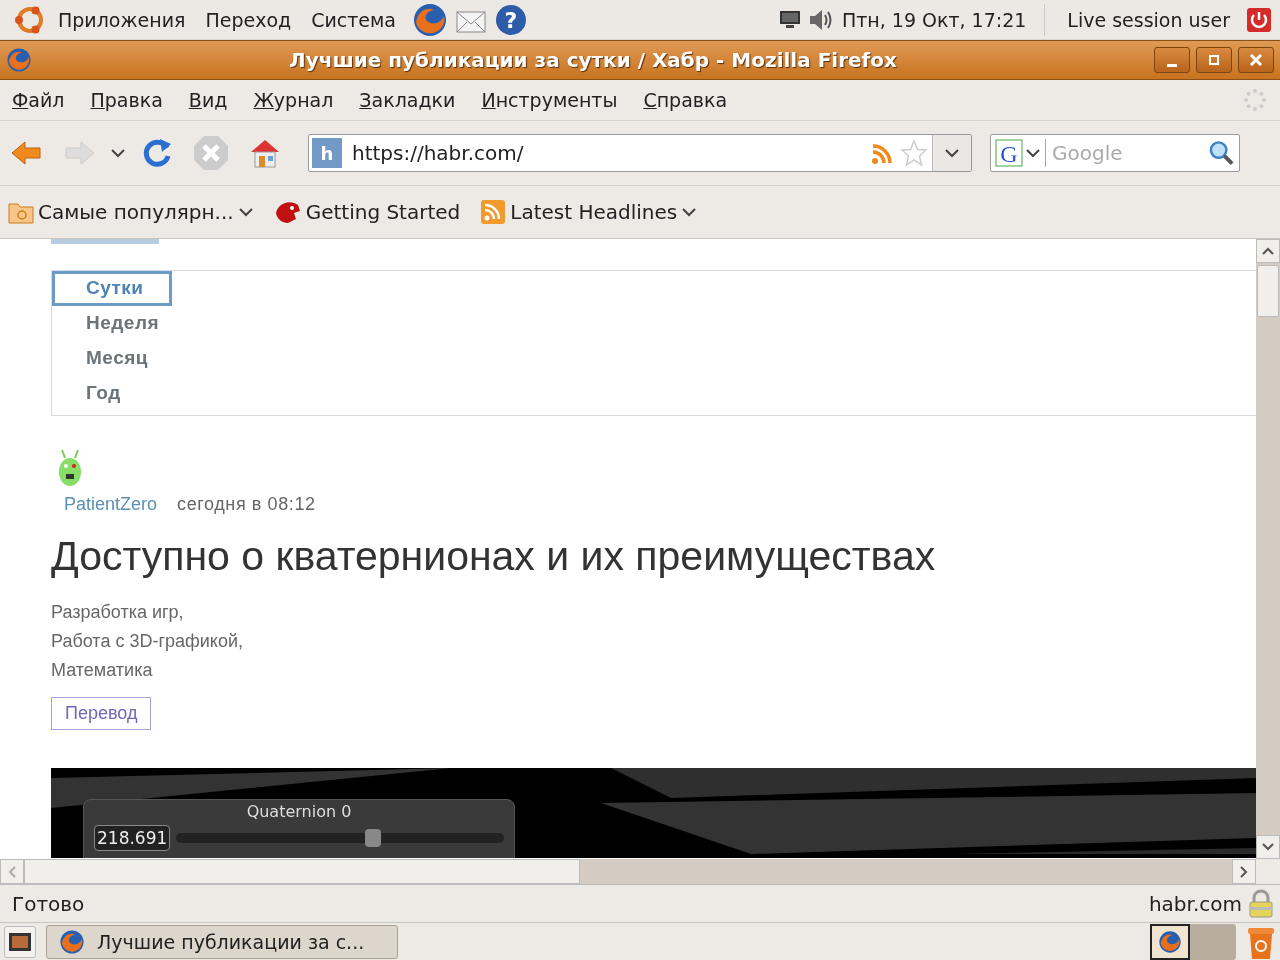 This screenshot has height=960, width=1280. Describe the element at coordinates (407, 100) in the screenshot. I see `menu-item: Закладки` at that location.